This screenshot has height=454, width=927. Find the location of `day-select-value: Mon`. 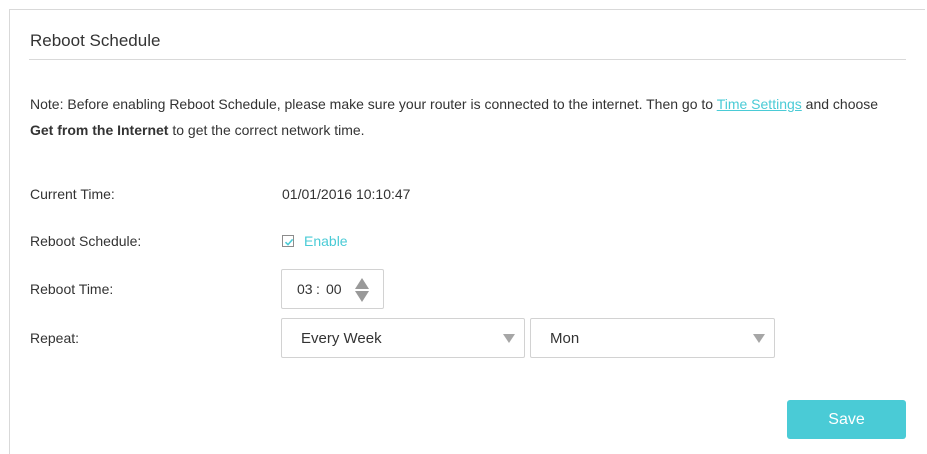

day-select-value: Mon is located at coordinates (565, 338).